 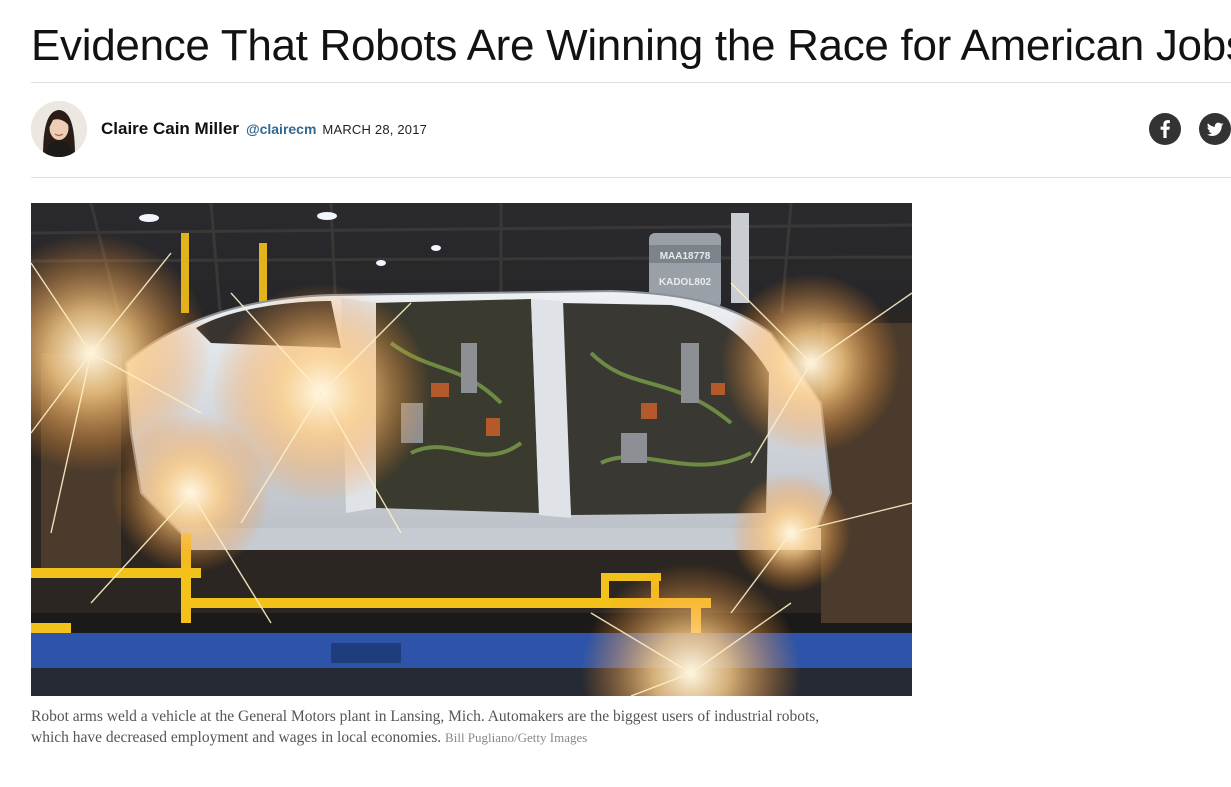 What do you see at coordinates (685, 256) in the screenshot?
I see `tank-label-1: MAA18778` at bounding box center [685, 256].